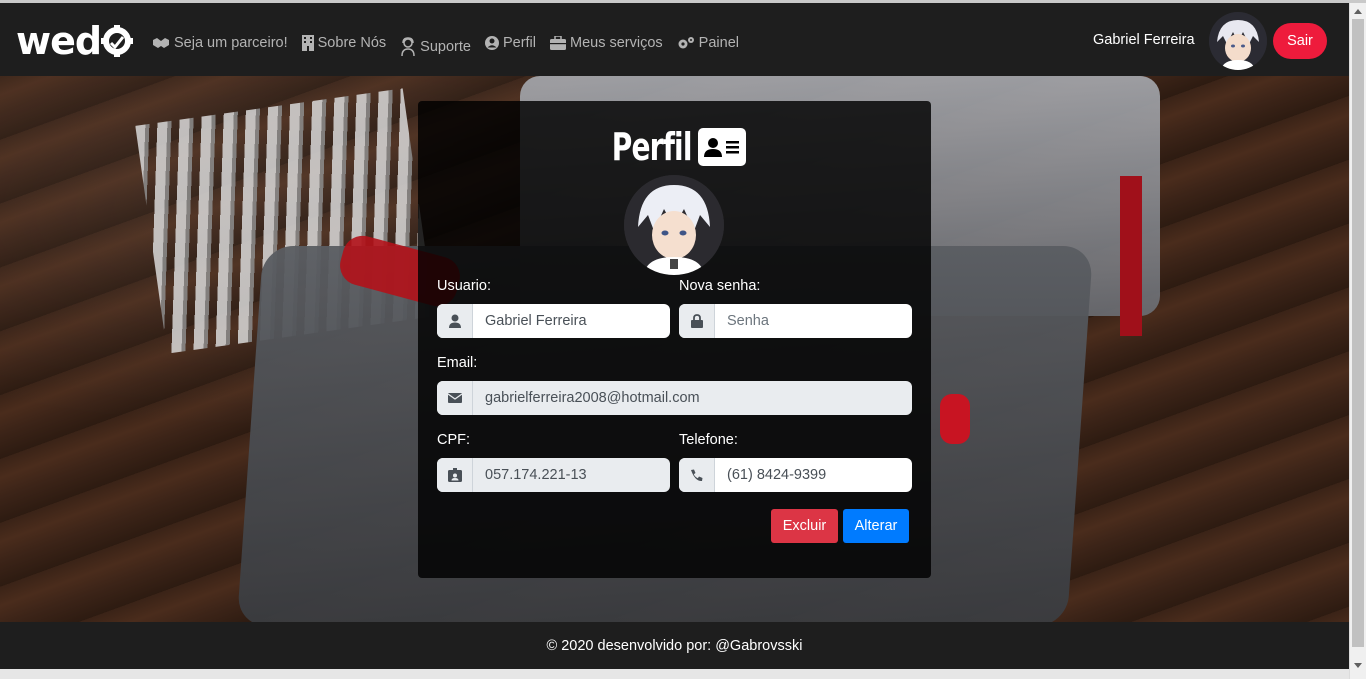 Image resolution: width=1366 pixels, height=679 pixels. Describe the element at coordinates (571, 321) in the screenshot. I see `usuario-input-value: Gabriel Ferreira` at that location.